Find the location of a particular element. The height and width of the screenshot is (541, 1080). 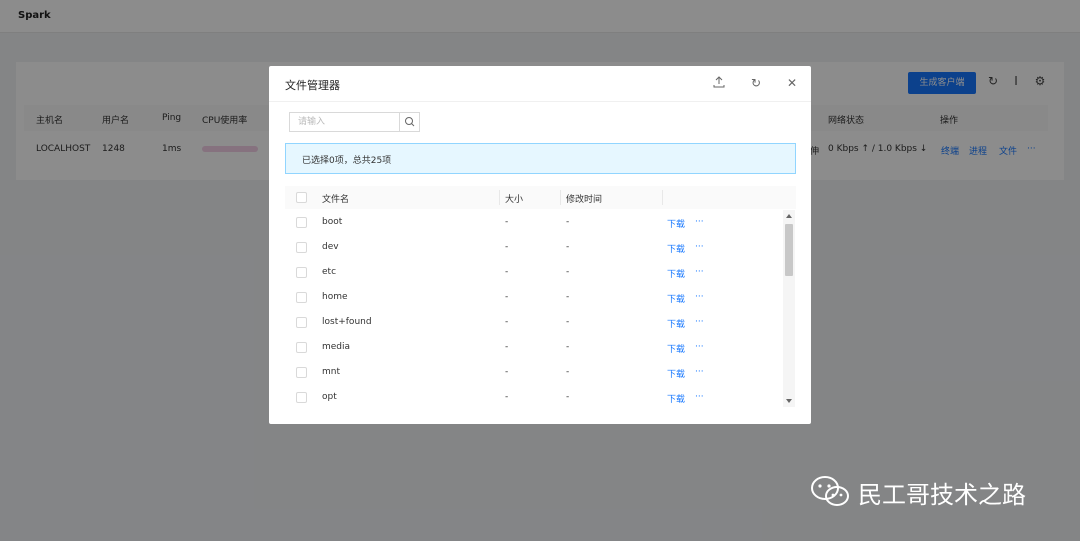

file-name: home is located at coordinates (335, 297).